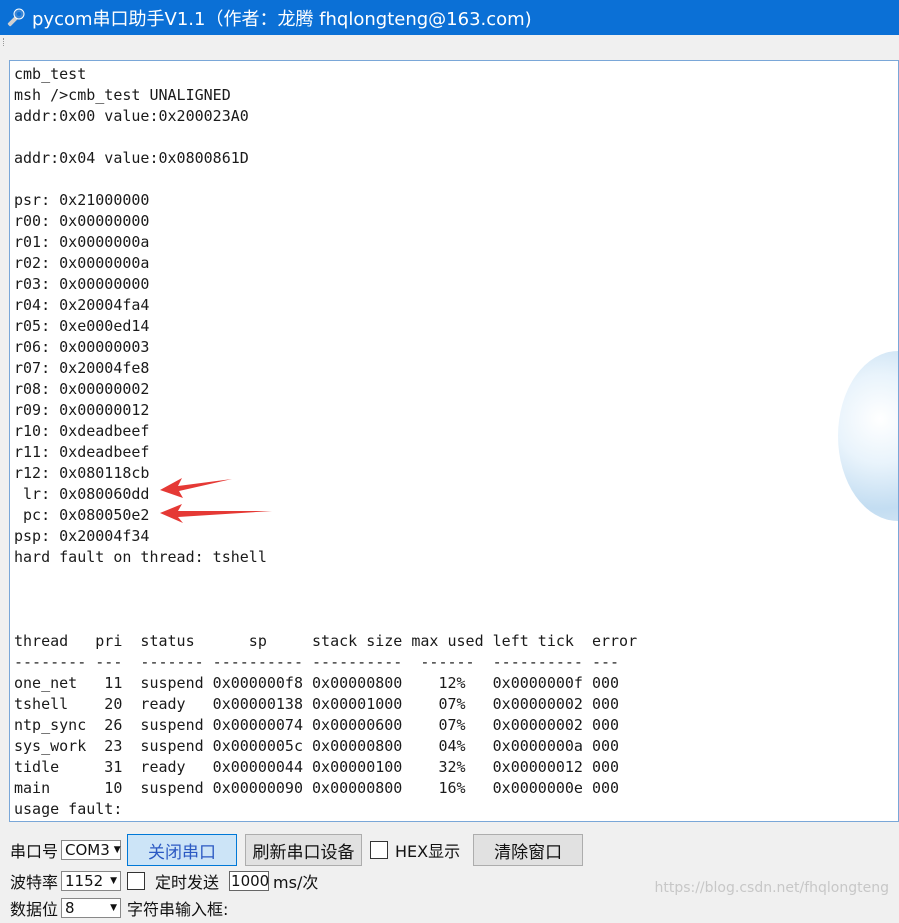  What do you see at coordinates (87, 850) in the screenshot?
I see `port-select-value: COM3` at bounding box center [87, 850].